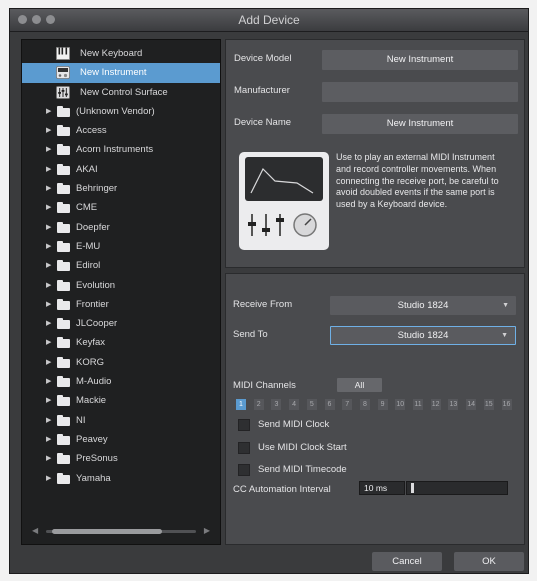  Describe the element at coordinates (121, 420) in the screenshot. I see `tree-folder-item: ▶ NI` at that location.